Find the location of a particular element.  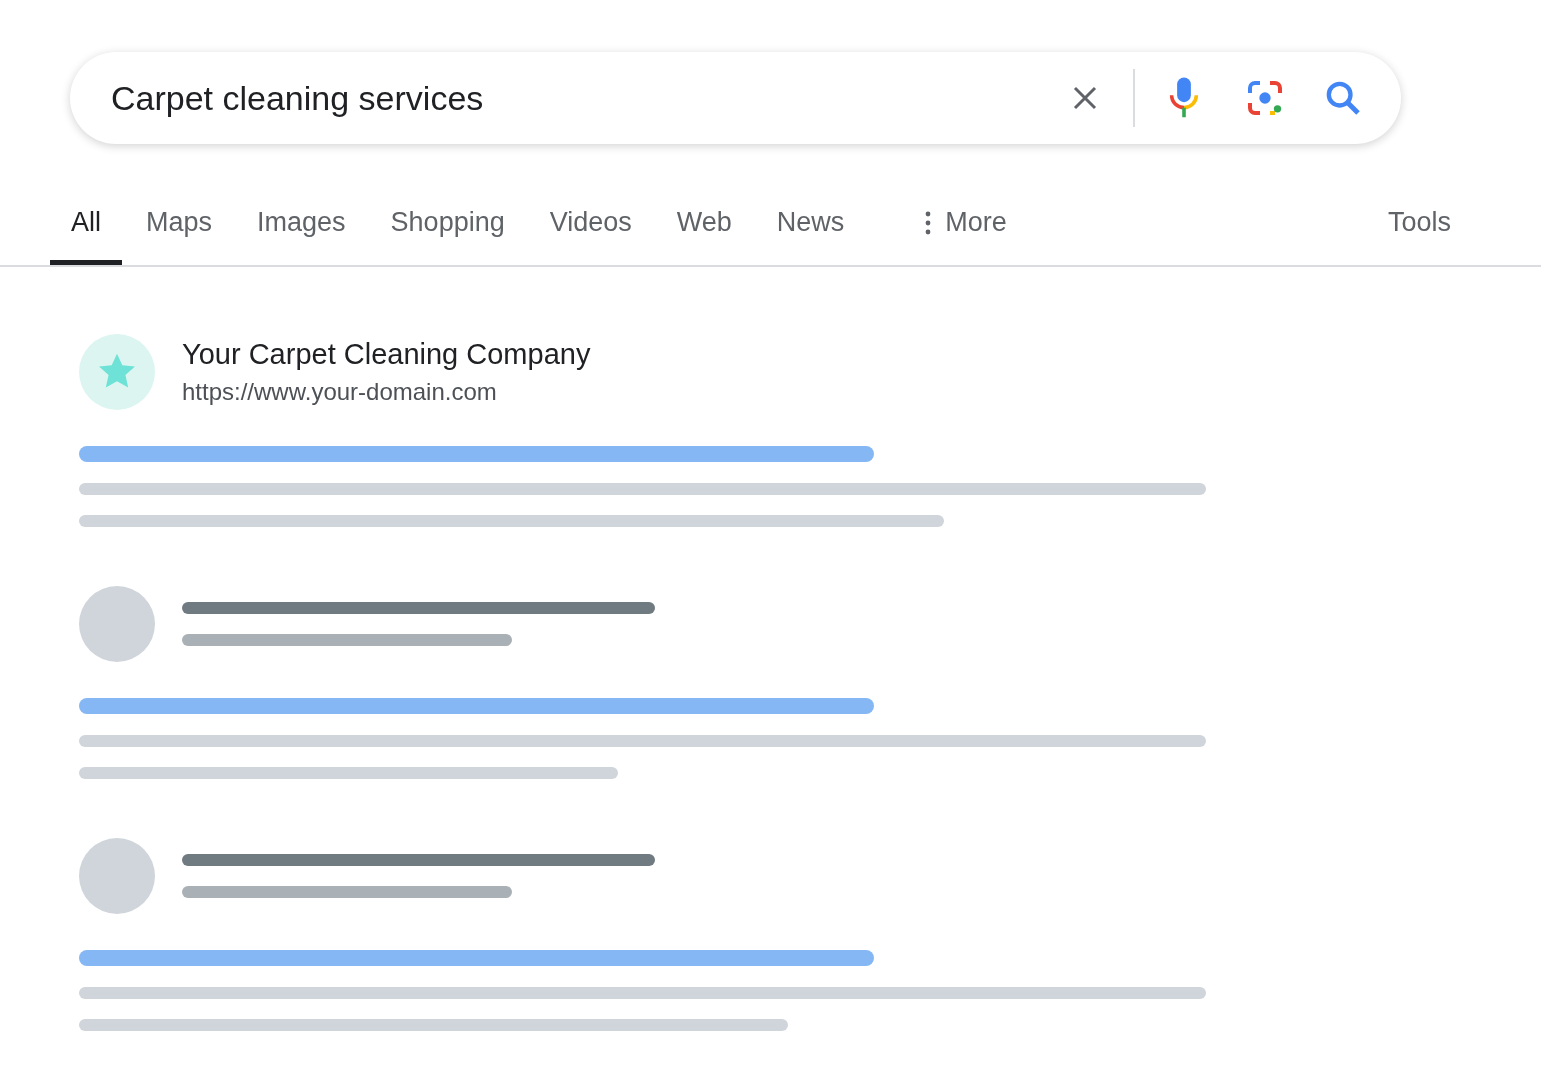

tab: News is located at coordinates (810, 225).